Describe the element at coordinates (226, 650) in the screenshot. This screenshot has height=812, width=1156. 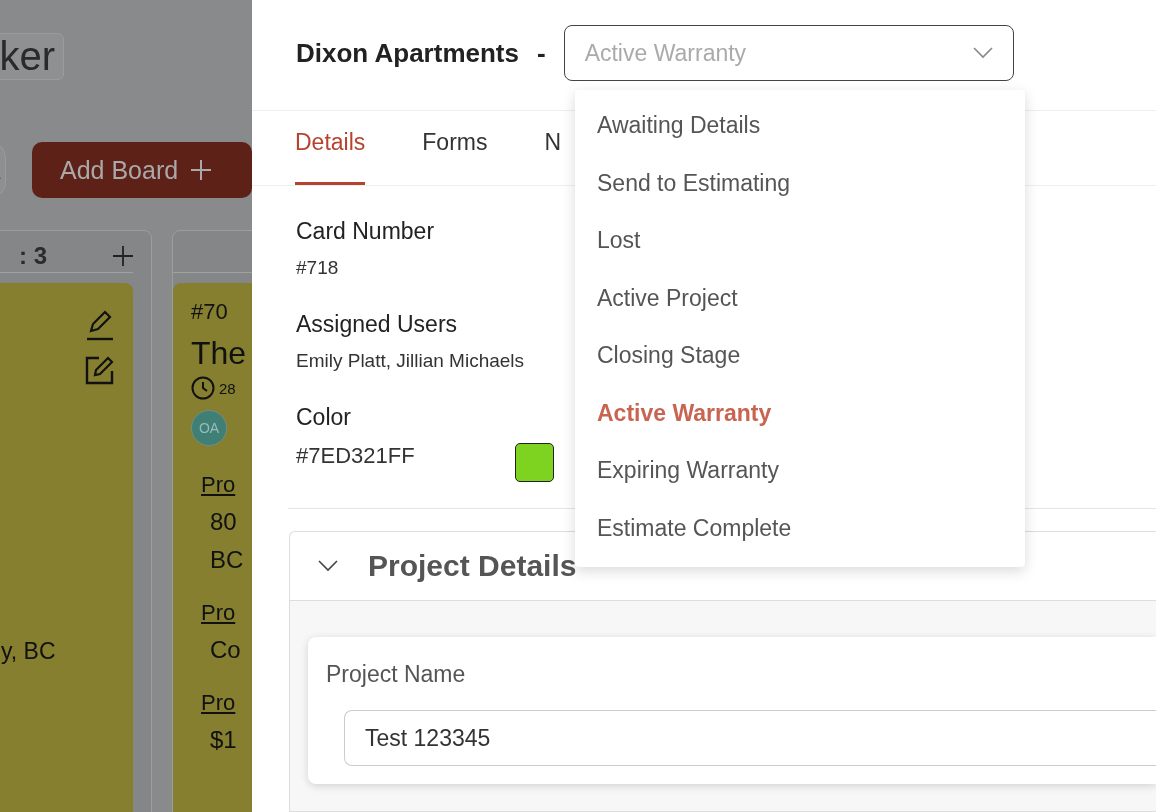
I see `field-value: Co` at that location.